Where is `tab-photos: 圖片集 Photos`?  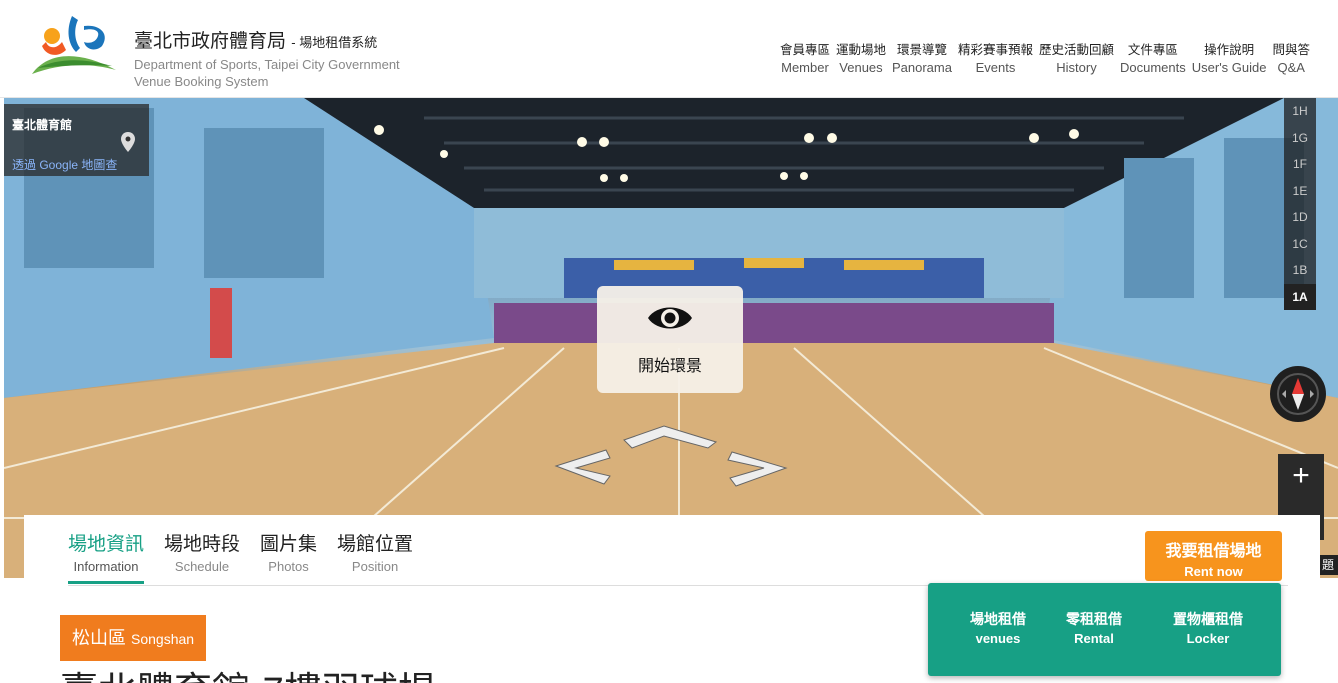 tab-photos: 圖片集 Photos is located at coordinates (288, 558).